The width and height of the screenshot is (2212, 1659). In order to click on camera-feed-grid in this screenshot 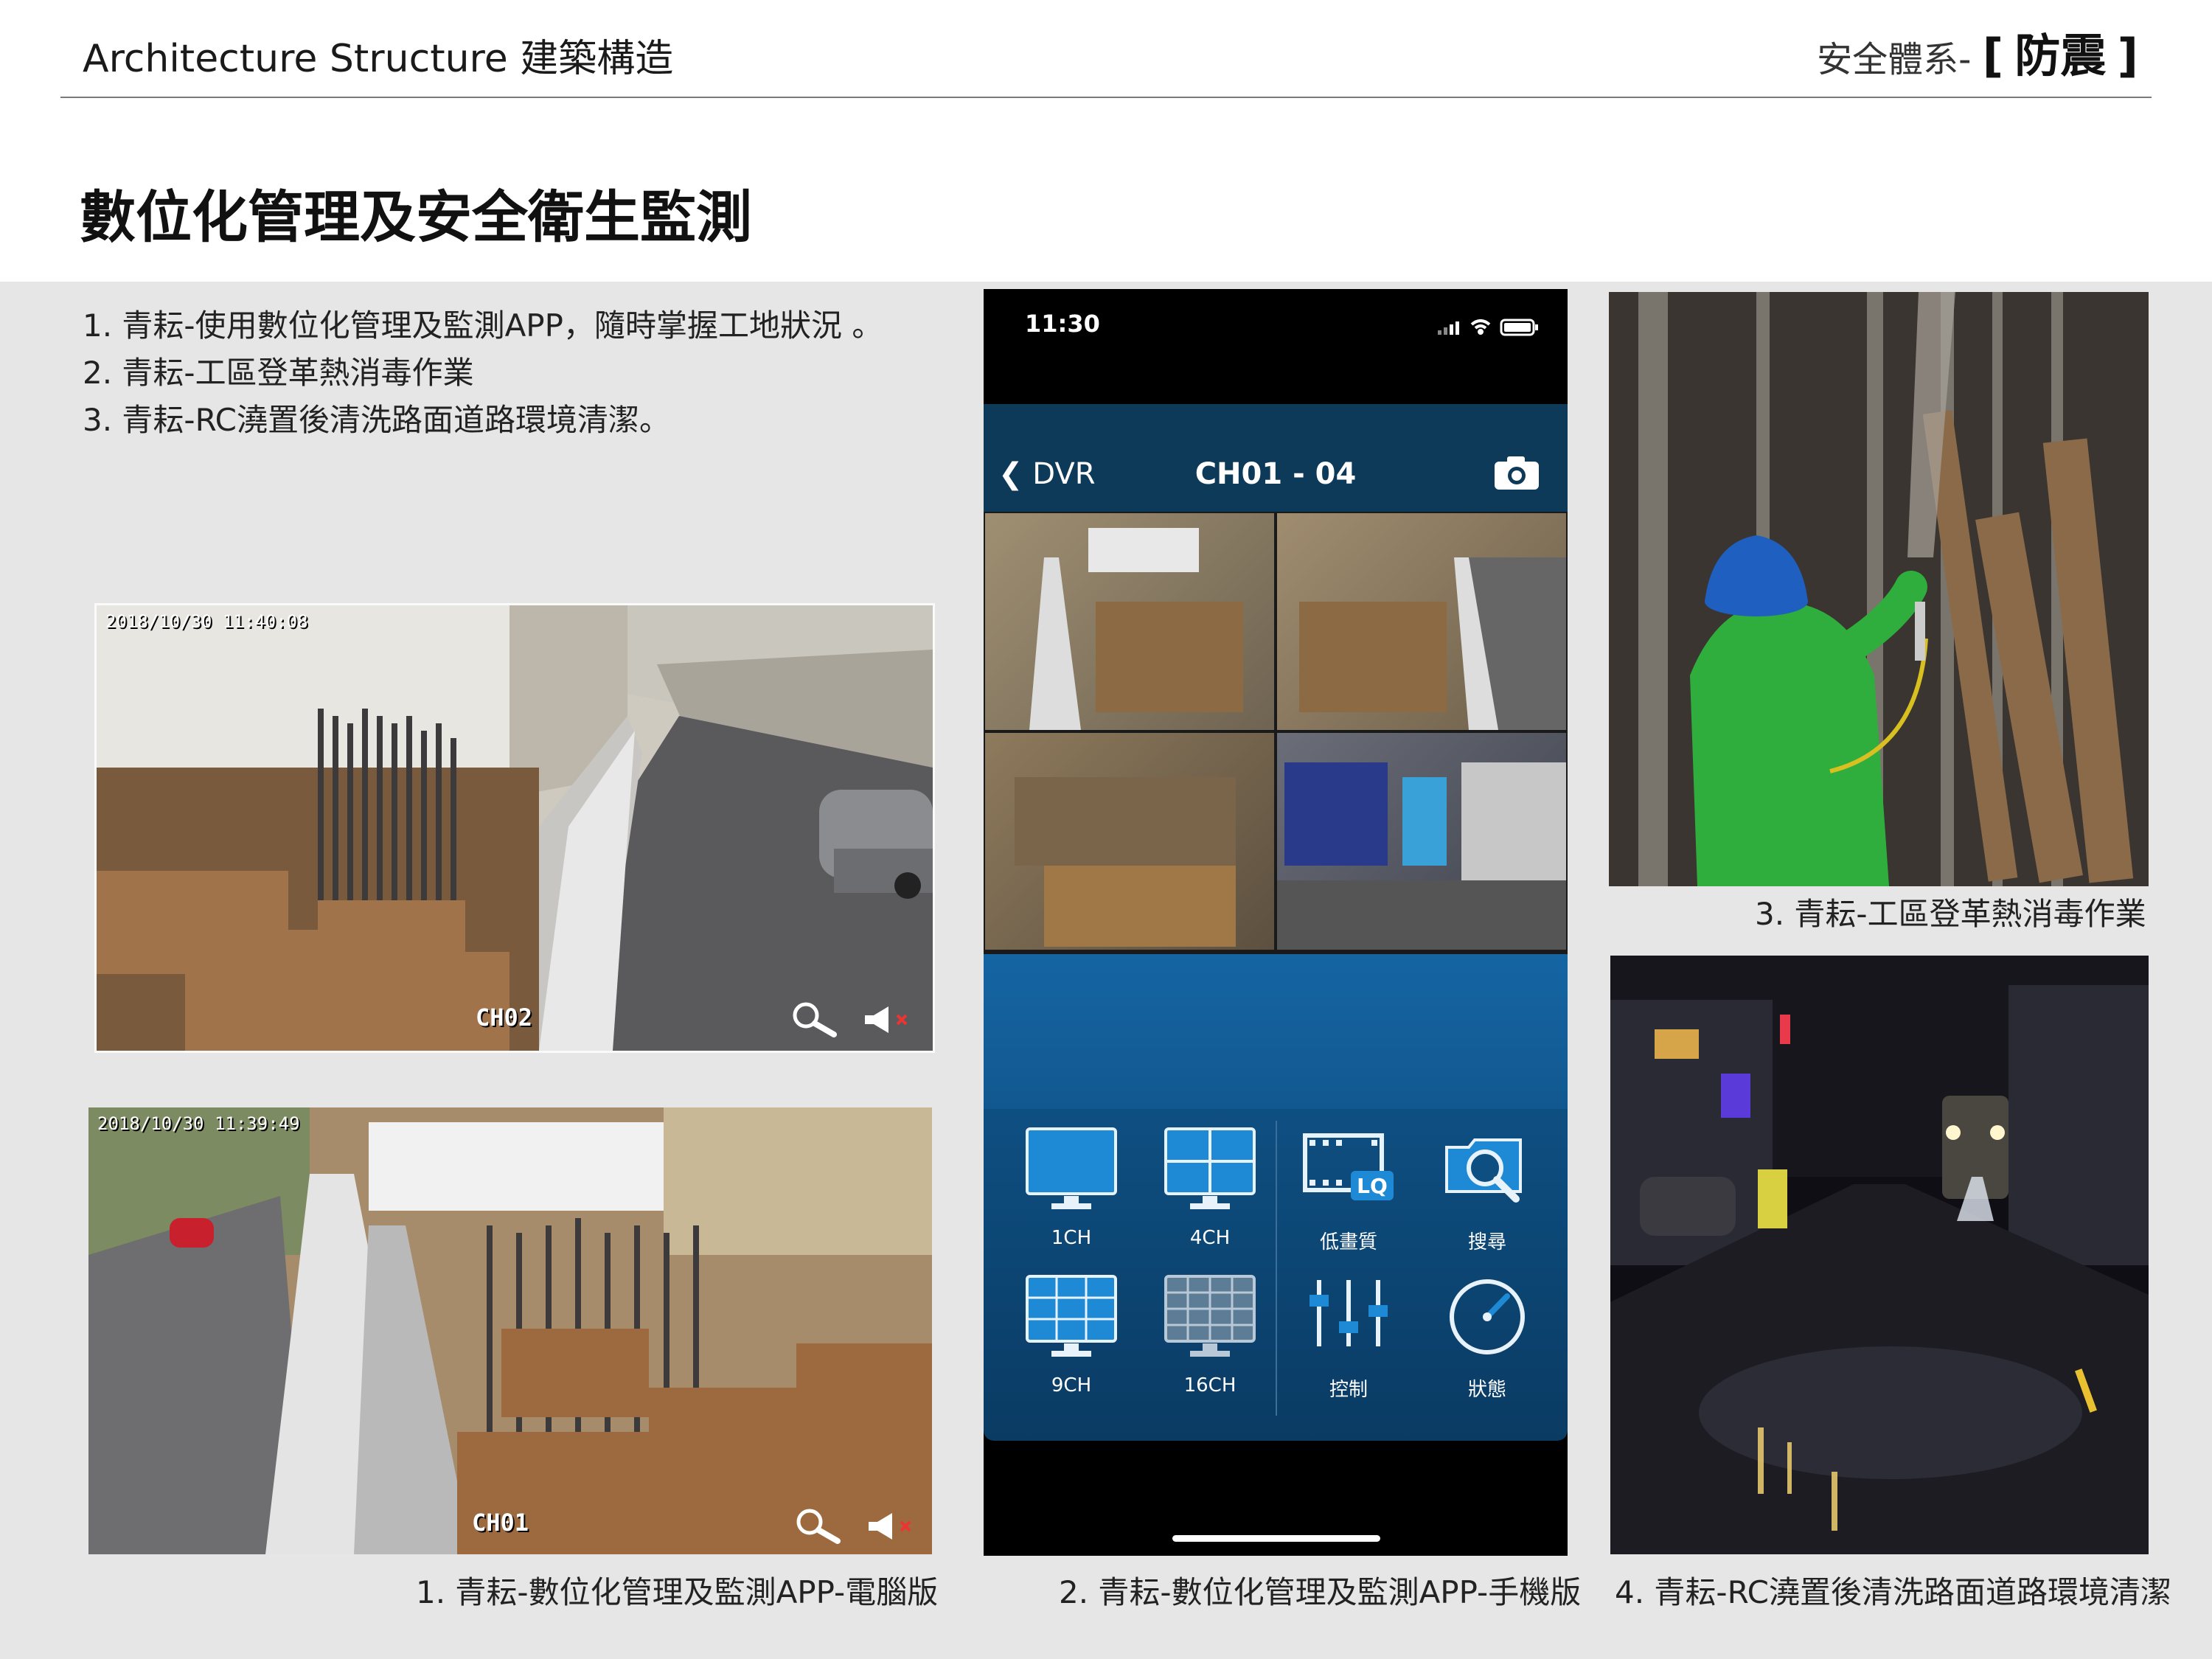, I will do `click(1276, 733)`.